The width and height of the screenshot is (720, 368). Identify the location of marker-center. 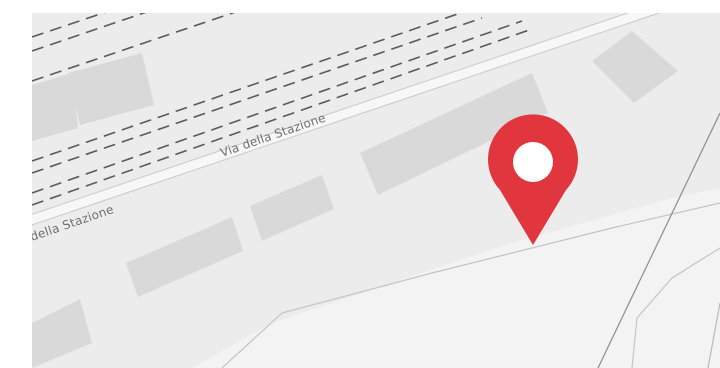
(533, 162).